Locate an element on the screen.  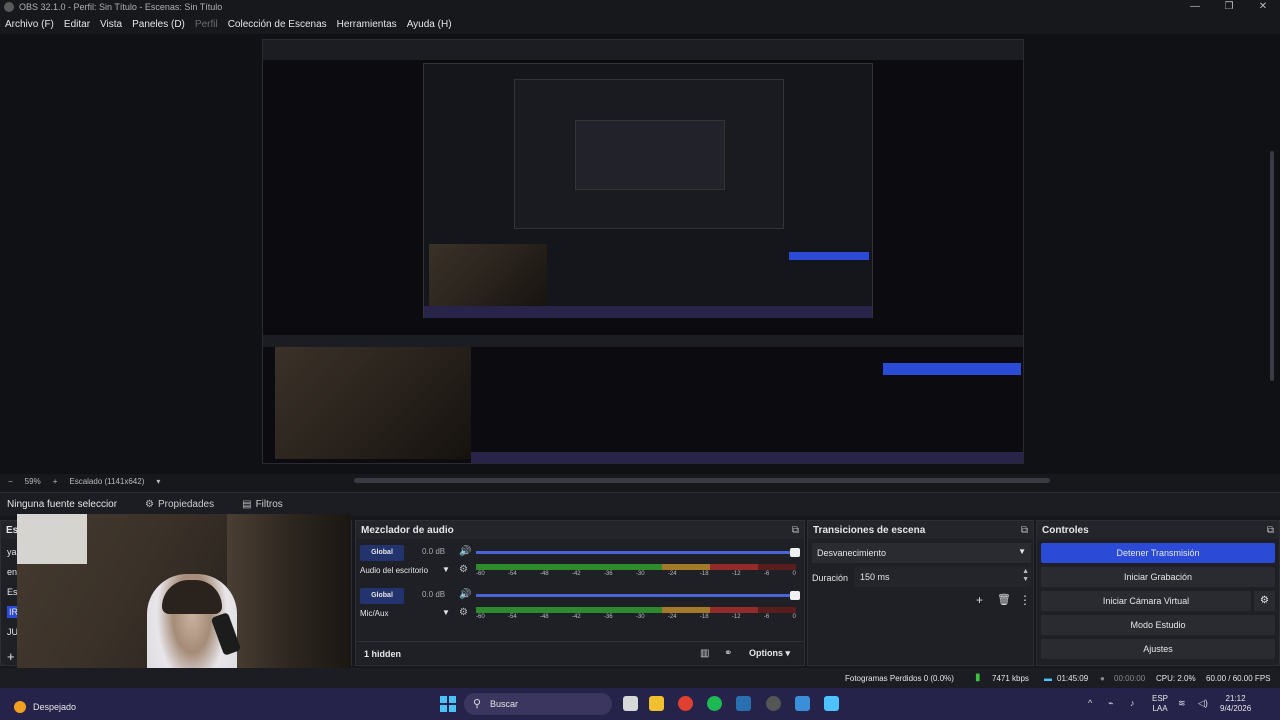
speaker-icon: ◁) is located at coordinates (1203, 703).